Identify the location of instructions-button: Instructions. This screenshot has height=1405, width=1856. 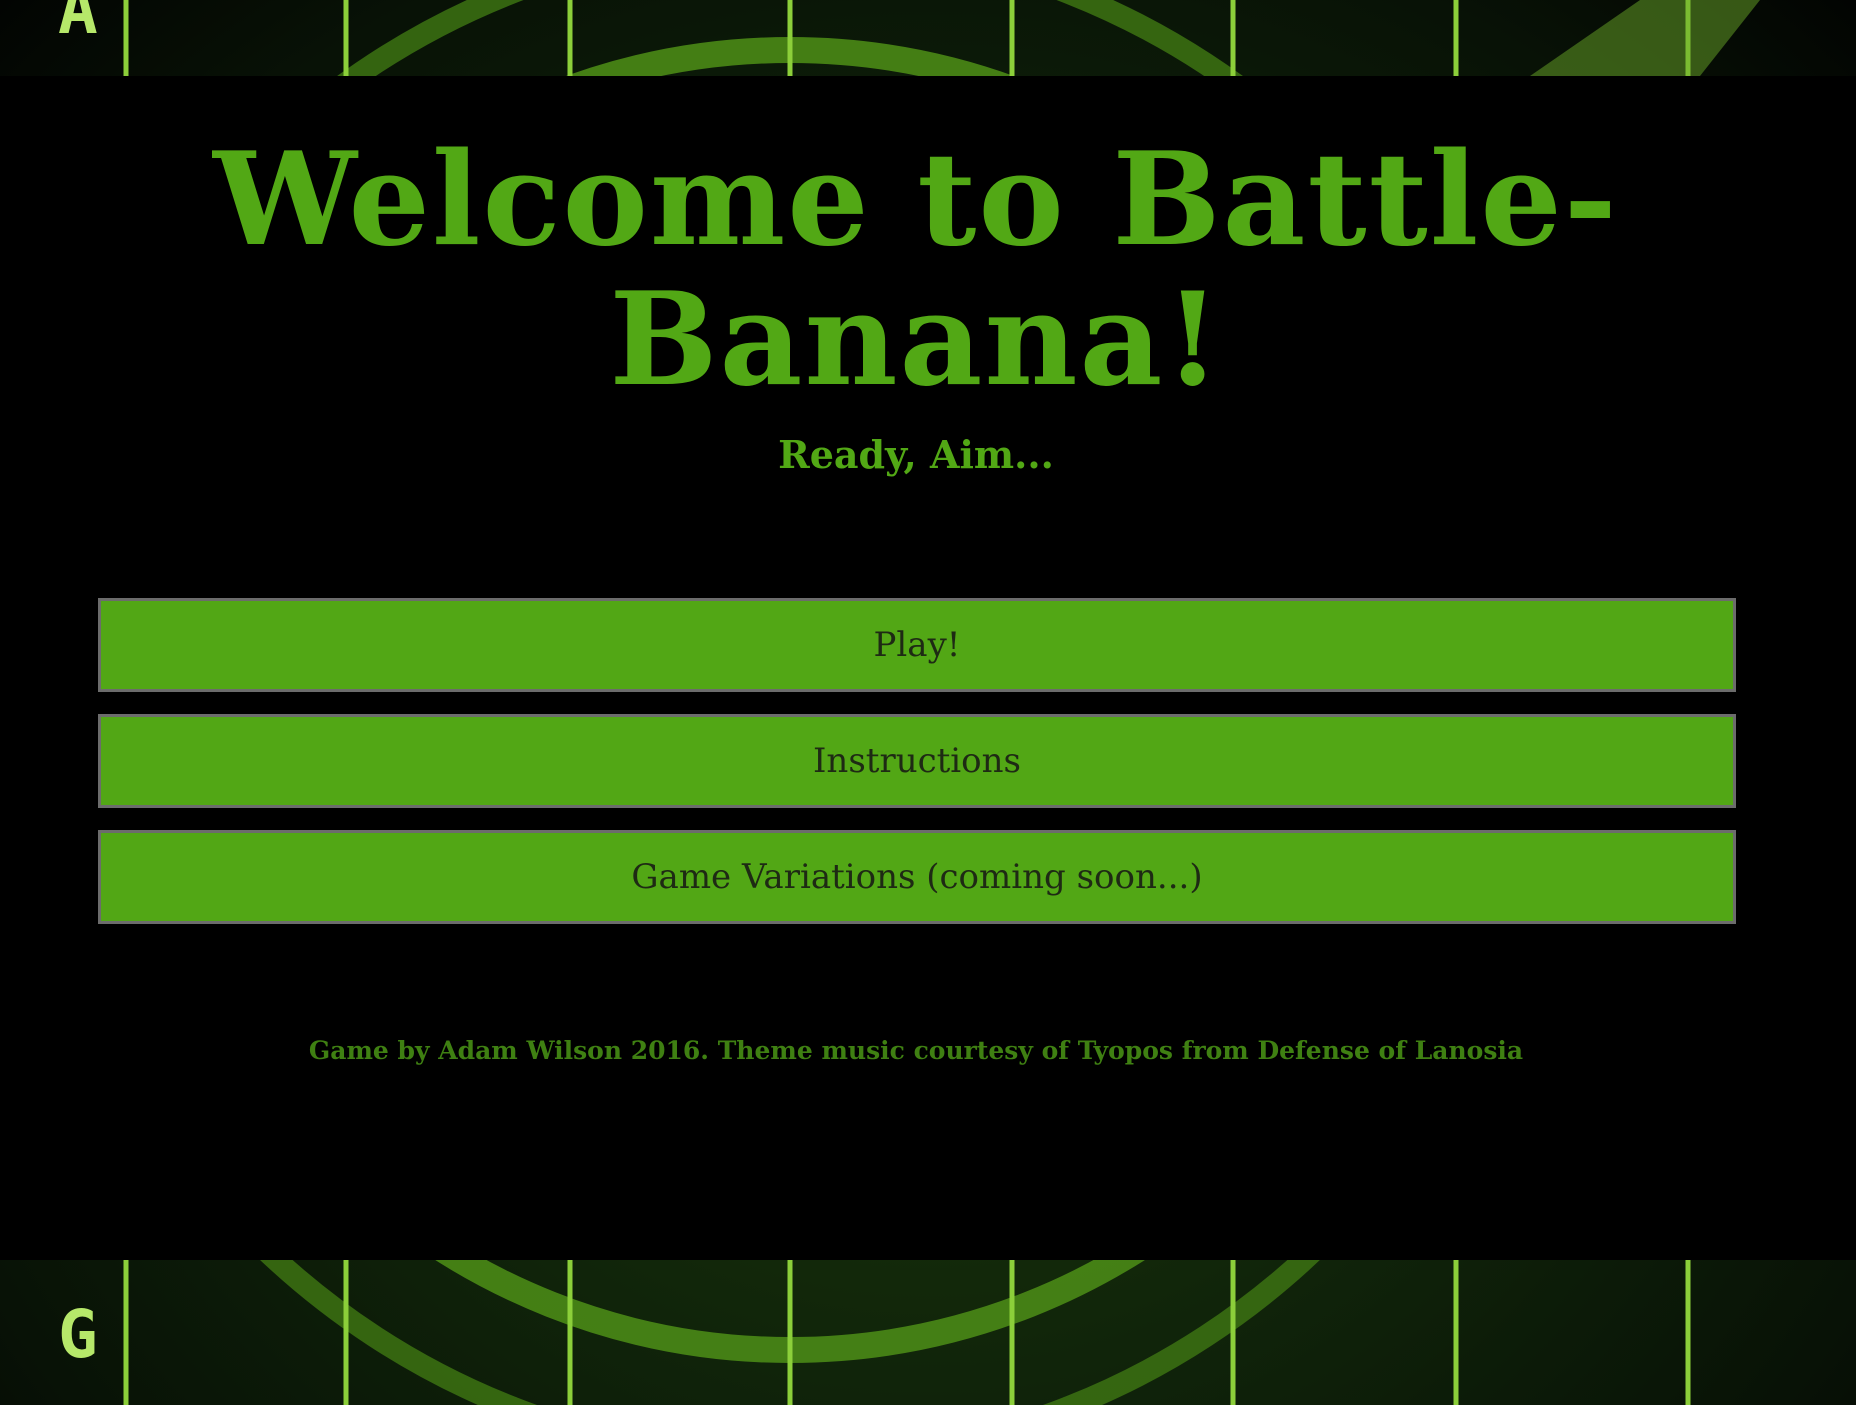
(917, 761).